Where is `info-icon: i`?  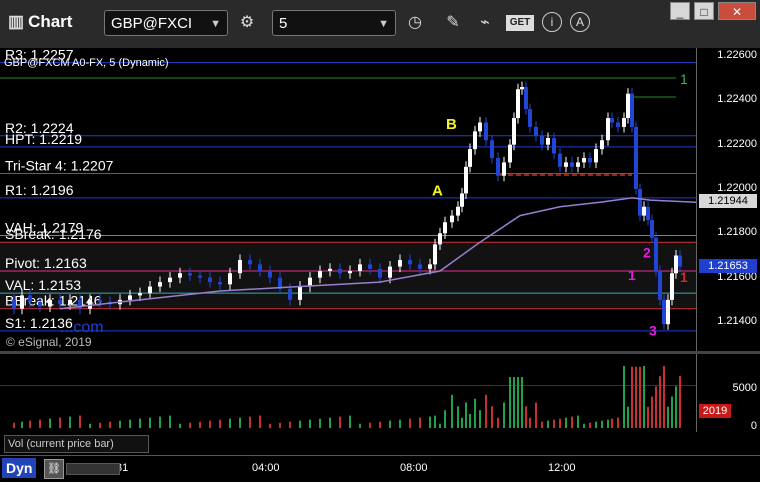 info-icon: i is located at coordinates (552, 22).